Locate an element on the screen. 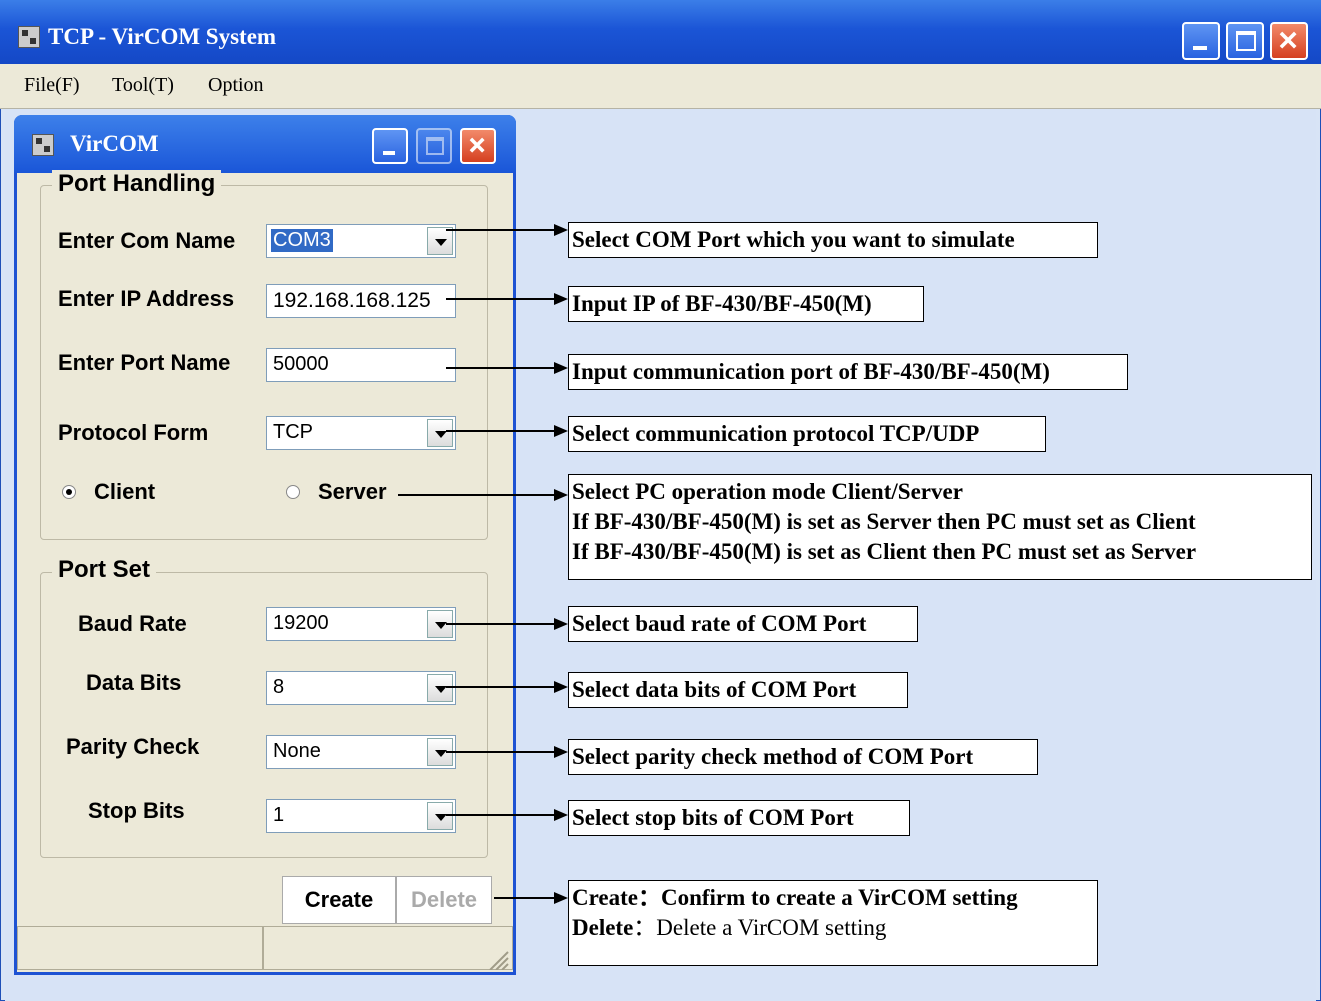 The width and height of the screenshot is (1321, 1001). maximize-button is located at coordinates (1245, 41).